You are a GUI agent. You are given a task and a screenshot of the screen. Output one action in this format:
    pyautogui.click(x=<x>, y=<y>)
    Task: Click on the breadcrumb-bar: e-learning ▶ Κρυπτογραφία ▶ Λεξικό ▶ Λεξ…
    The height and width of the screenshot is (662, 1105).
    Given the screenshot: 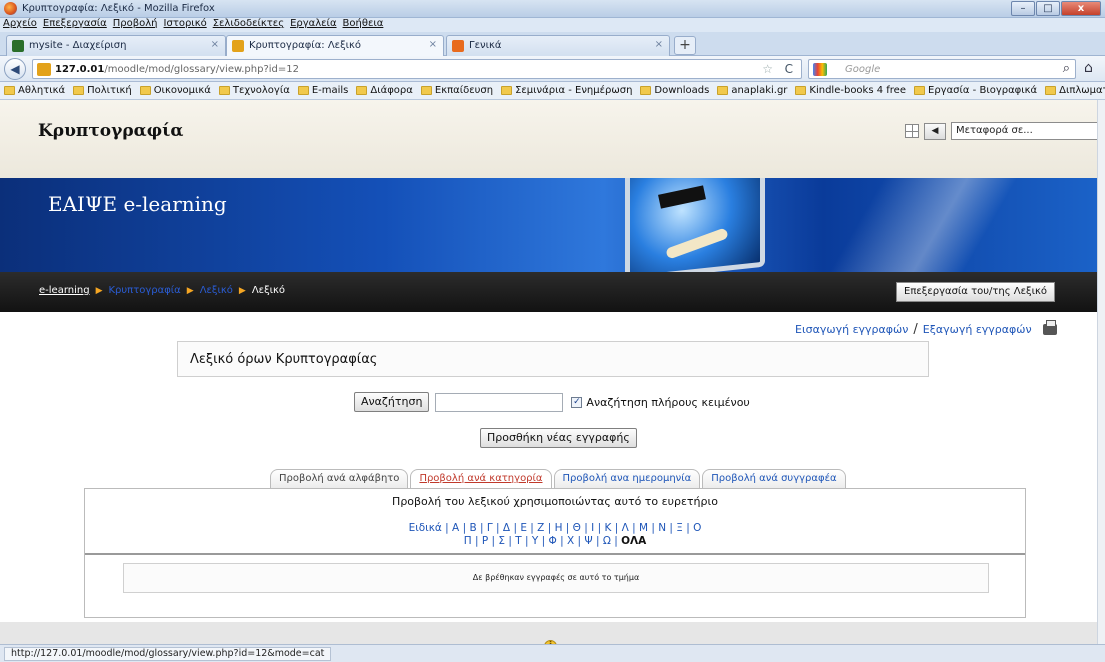 What is the action you would take?
    pyautogui.click(x=548, y=292)
    